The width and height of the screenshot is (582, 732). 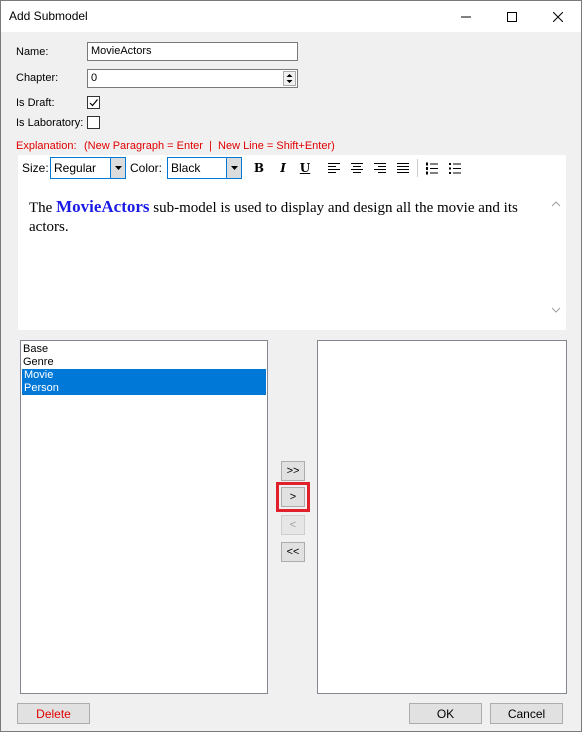 What do you see at coordinates (380, 168) in the screenshot?
I see `align-right-icon` at bounding box center [380, 168].